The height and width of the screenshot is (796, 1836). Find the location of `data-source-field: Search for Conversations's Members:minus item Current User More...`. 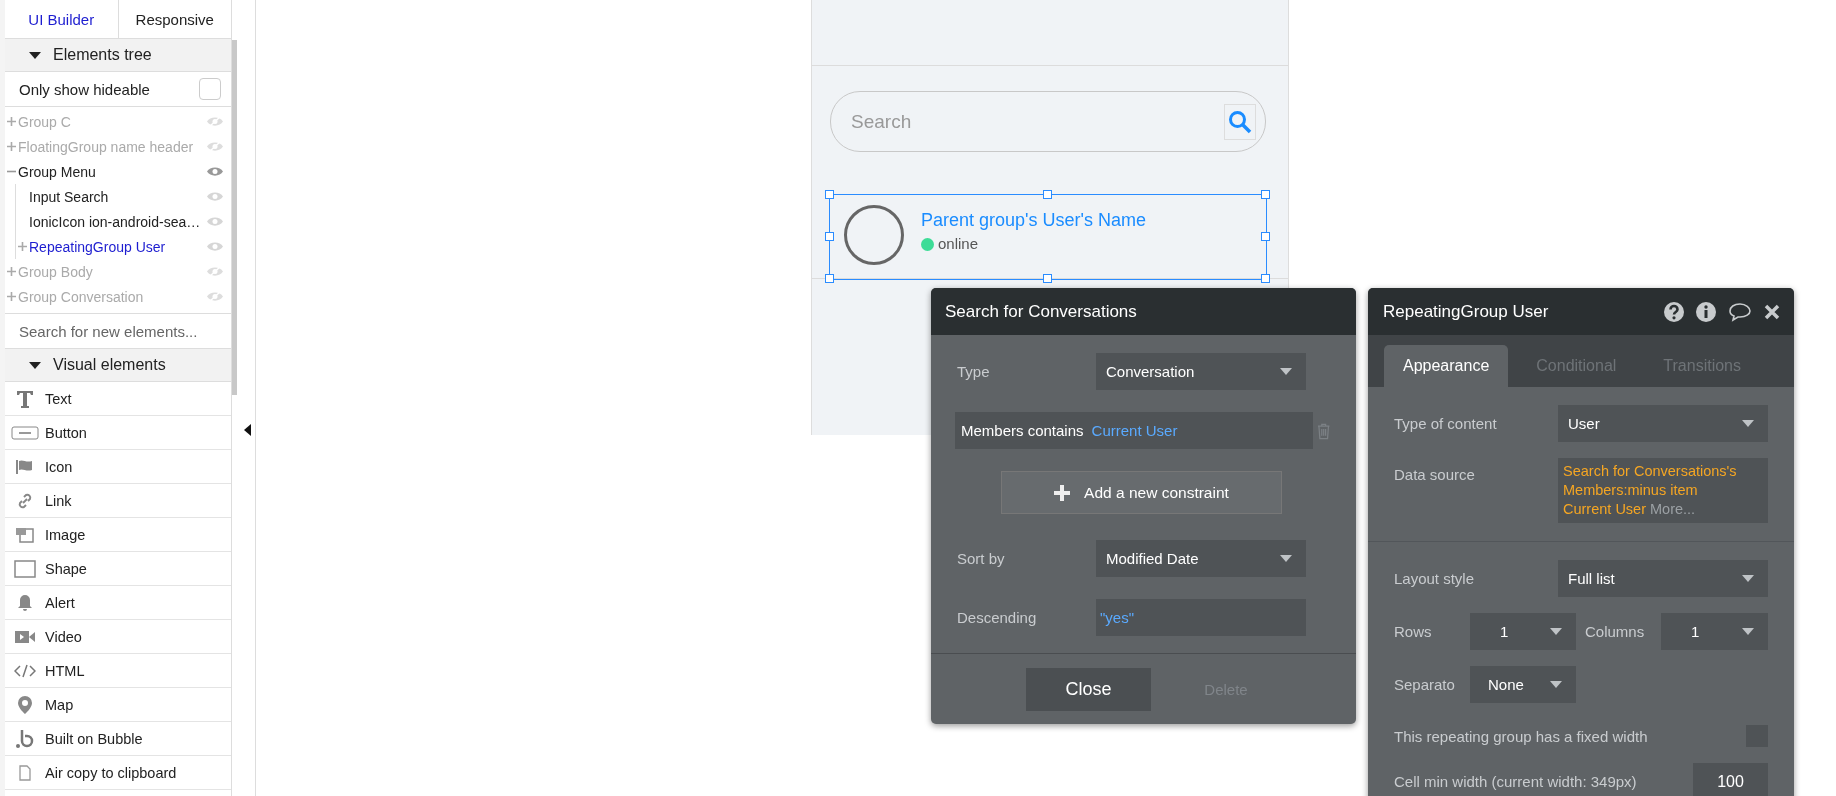

data-source-field: Search for Conversations's Members:minus item Current User More... is located at coordinates (1663, 490).